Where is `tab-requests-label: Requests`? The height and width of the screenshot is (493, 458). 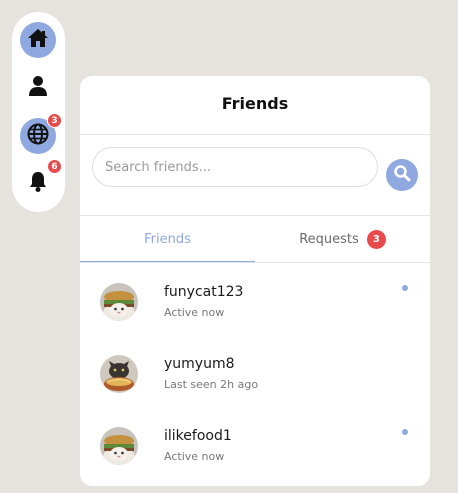 tab-requests-label: Requests is located at coordinates (329, 239).